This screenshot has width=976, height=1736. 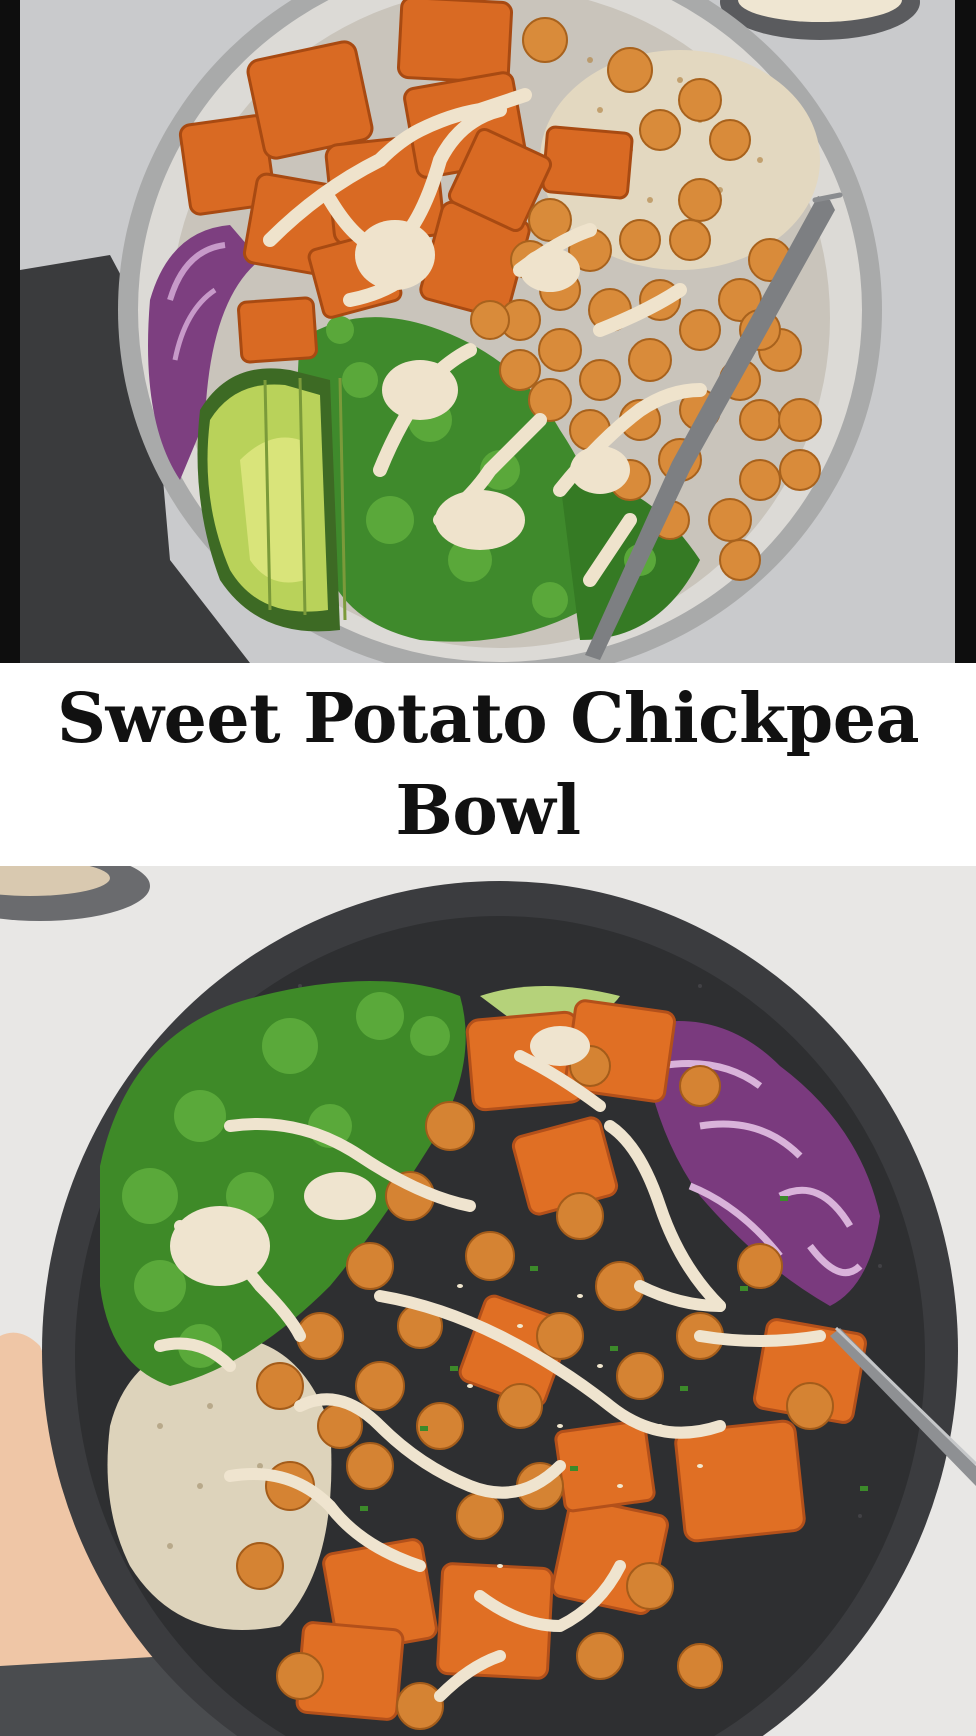 I want to click on recipe-title: Sweet Potato Chickpea Bowl, so click(x=488, y=764).